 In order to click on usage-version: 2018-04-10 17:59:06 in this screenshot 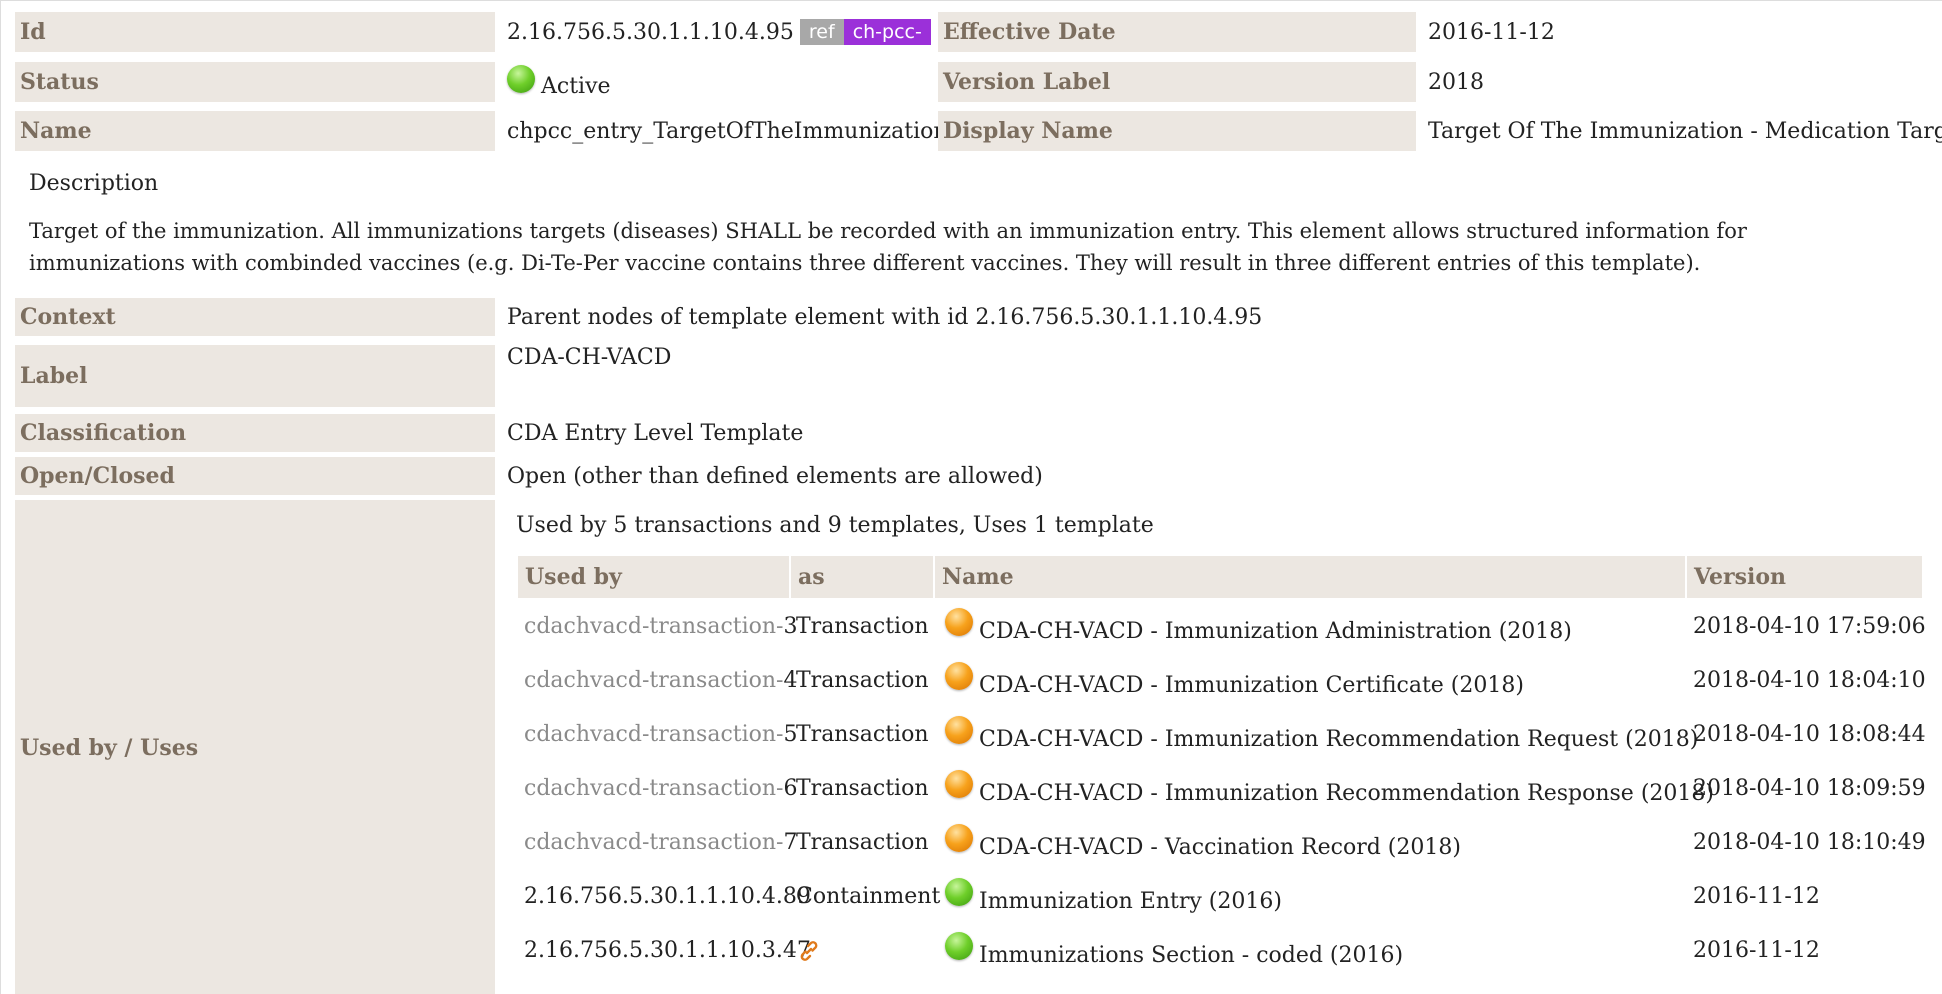, I will do `click(1809, 626)`.